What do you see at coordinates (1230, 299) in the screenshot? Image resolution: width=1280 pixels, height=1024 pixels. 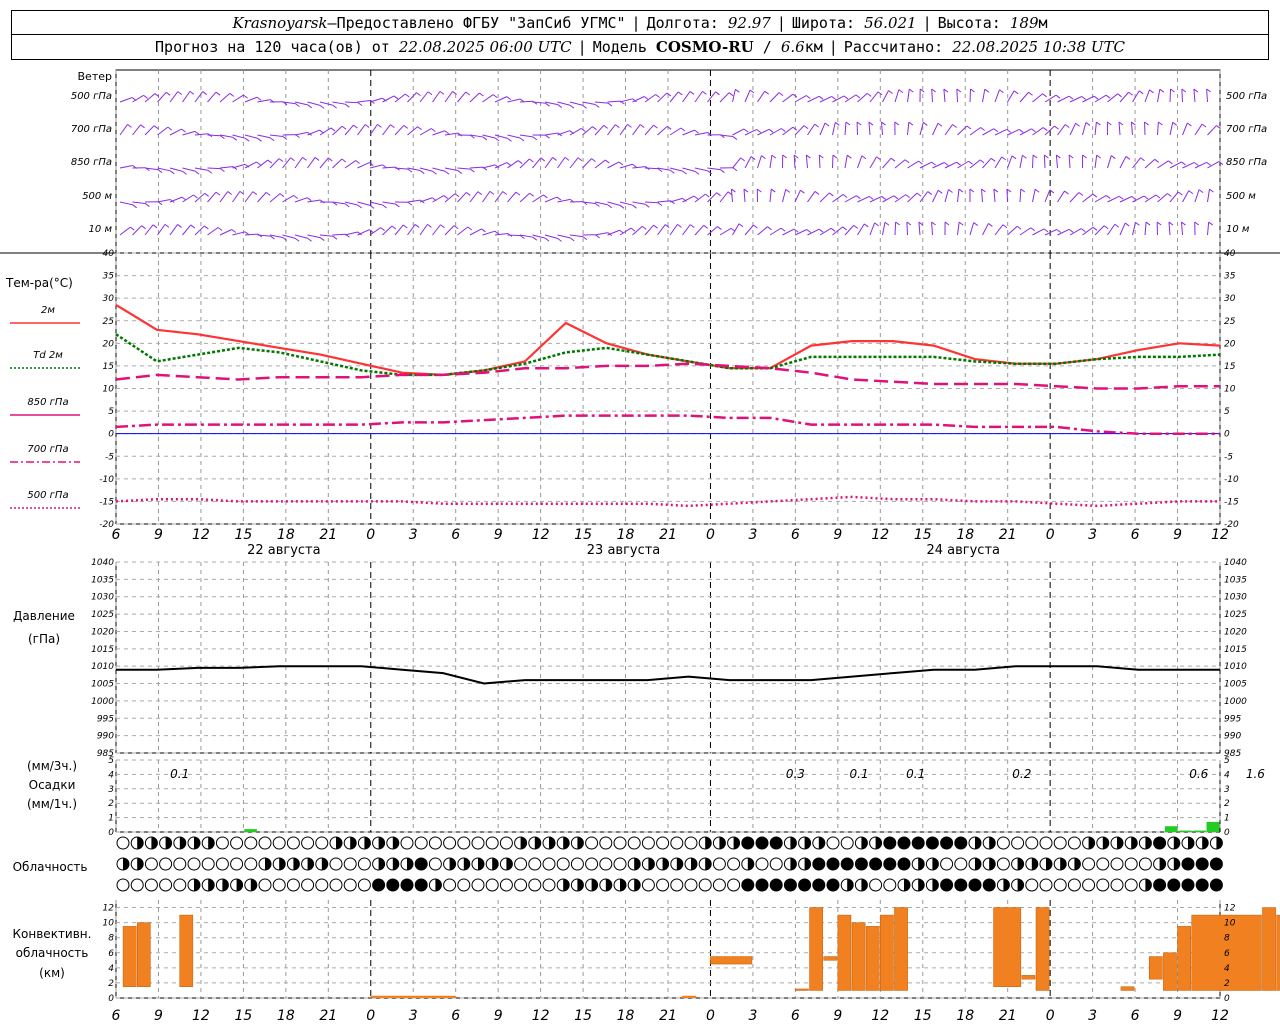 I see `temp-ytick-right: 30` at bounding box center [1230, 299].